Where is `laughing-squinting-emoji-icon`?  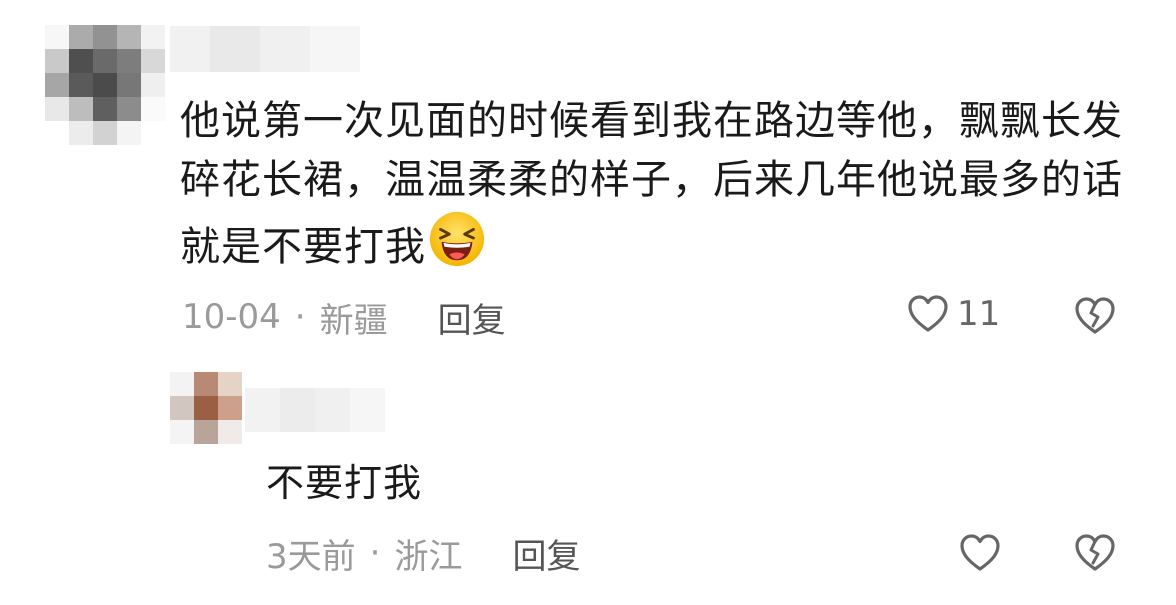
laughing-squinting-emoji-icon is located at coordinates (457, 239).